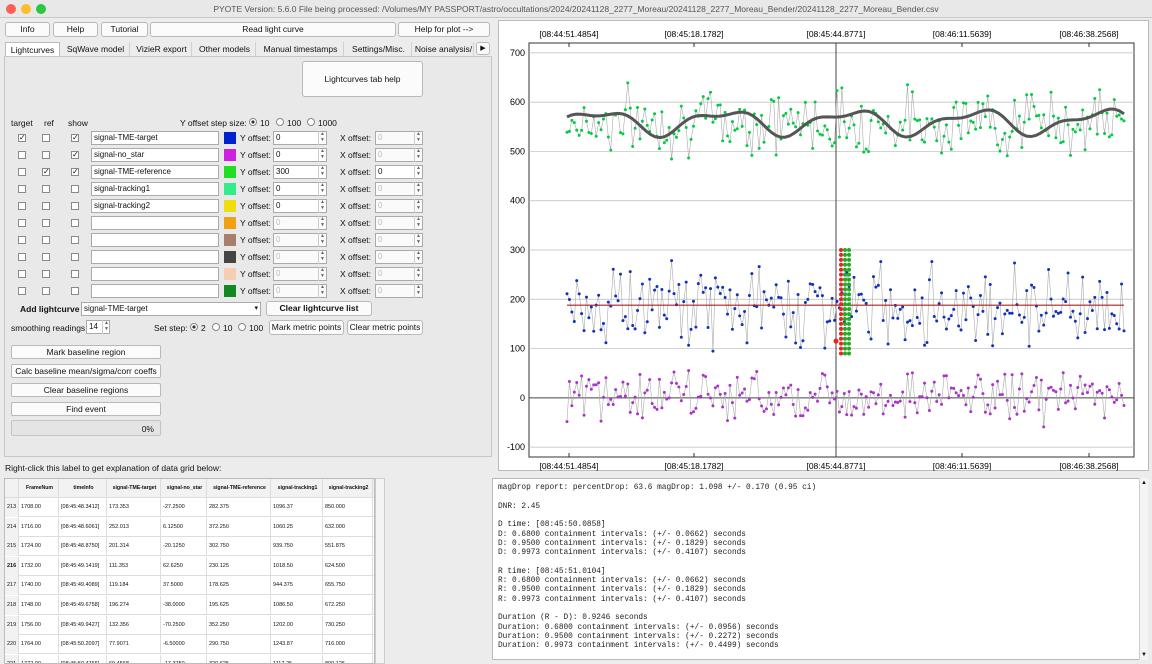 The width and height of the screenshot is (1152, 664). I want to click on table-cell: 178.625, so click(239, 586).